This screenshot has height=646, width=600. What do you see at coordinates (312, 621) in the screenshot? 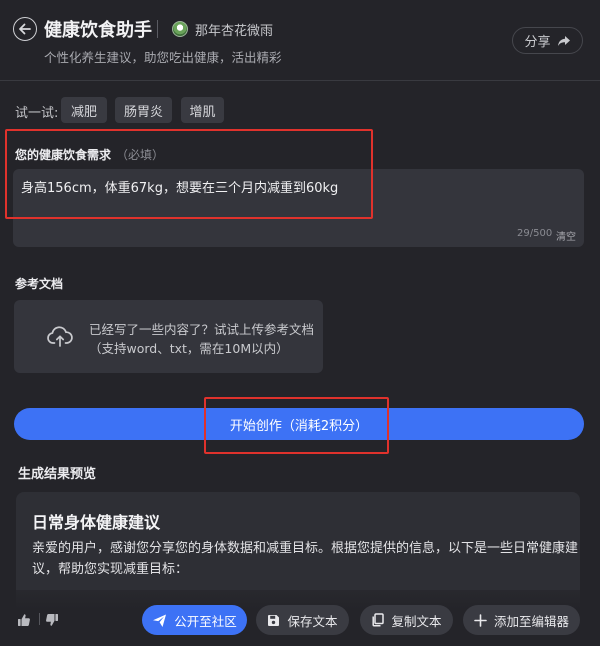
I see `save-label: 保存文本` at bounding box center [312, 621].